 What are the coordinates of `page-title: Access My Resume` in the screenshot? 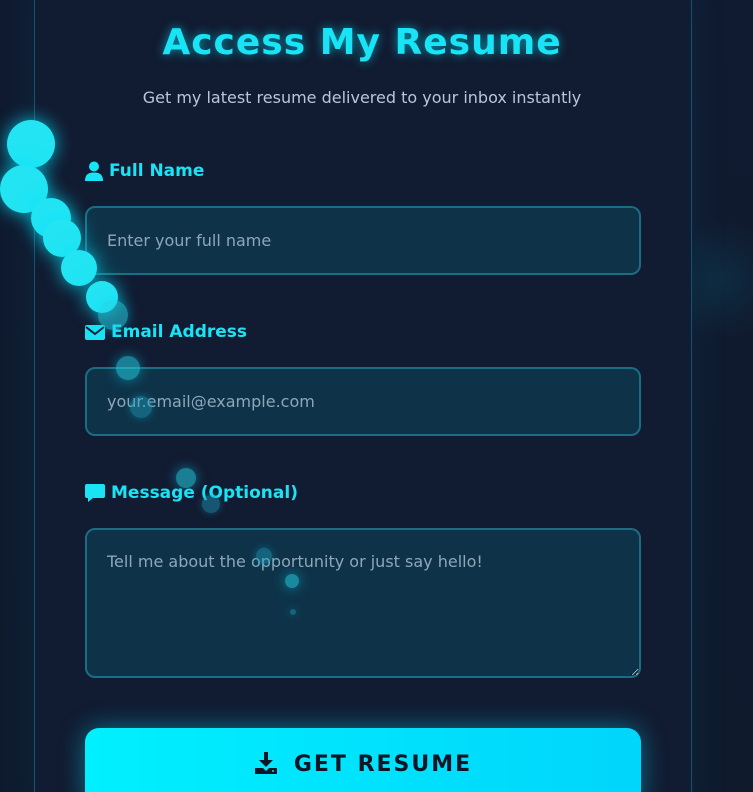 It's located at (362, 42).